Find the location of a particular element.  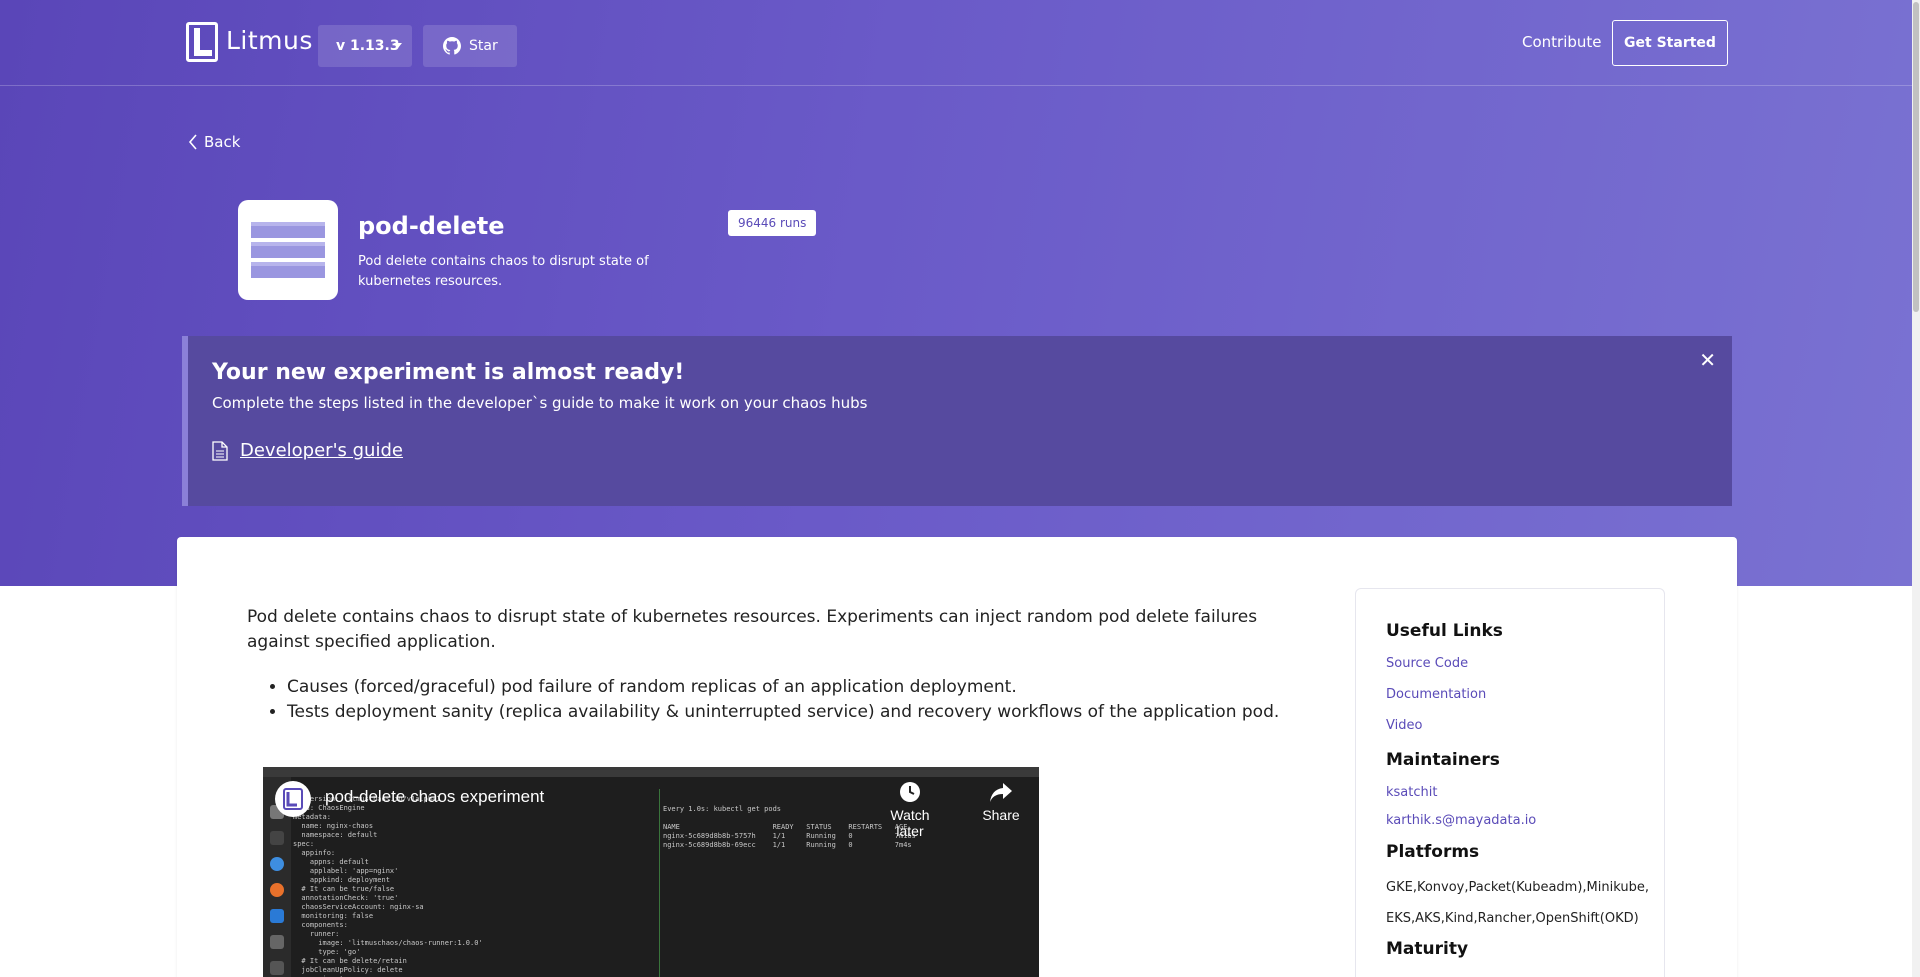

maturity-heading: Maturity is located at coordinates (1427, 949).